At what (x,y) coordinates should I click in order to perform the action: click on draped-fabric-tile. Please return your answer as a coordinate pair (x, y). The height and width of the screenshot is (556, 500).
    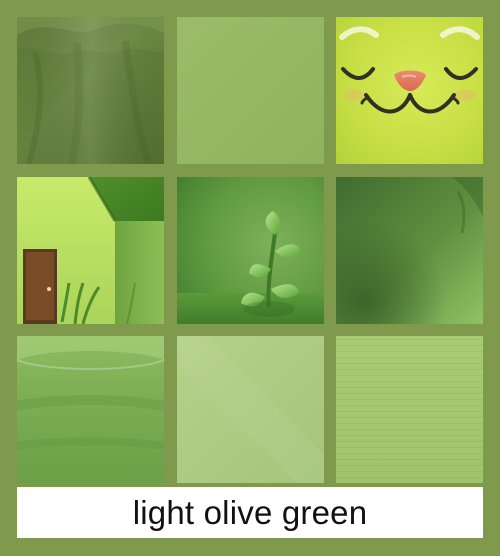
    Looking at the image, I should click on (90, 90).